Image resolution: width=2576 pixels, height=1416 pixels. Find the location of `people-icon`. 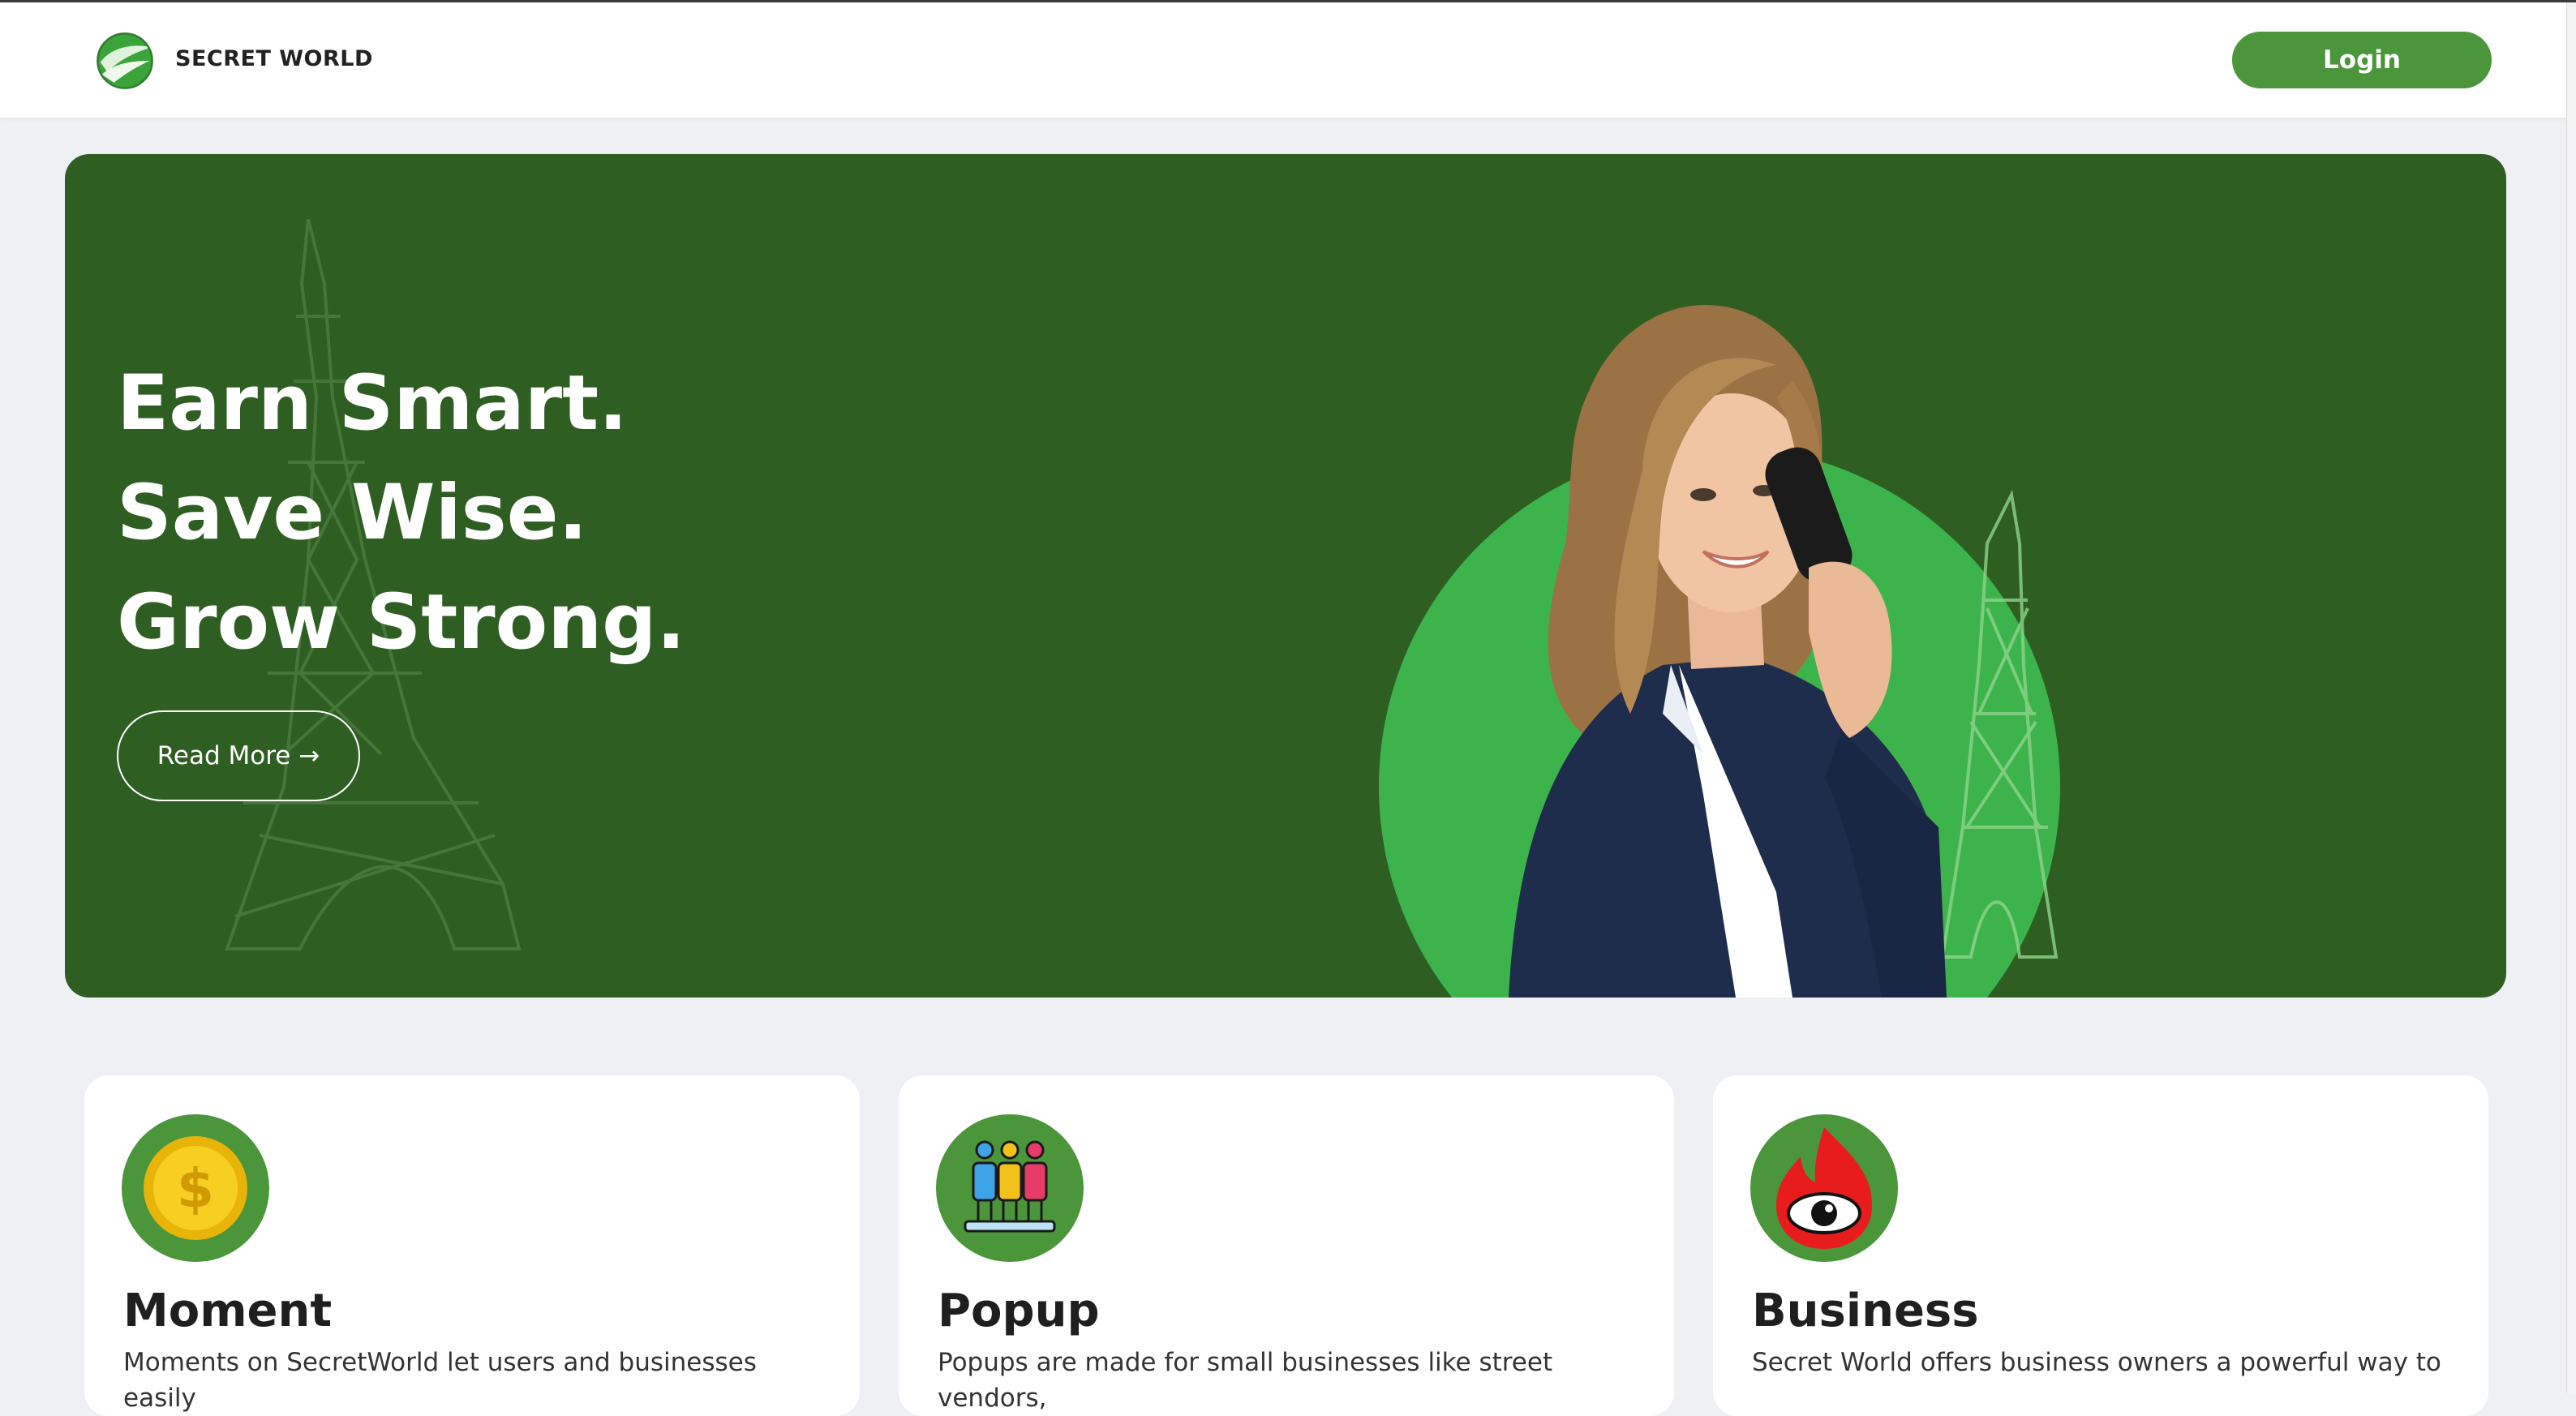

people-icon is located at coordinates (1010, 1188).